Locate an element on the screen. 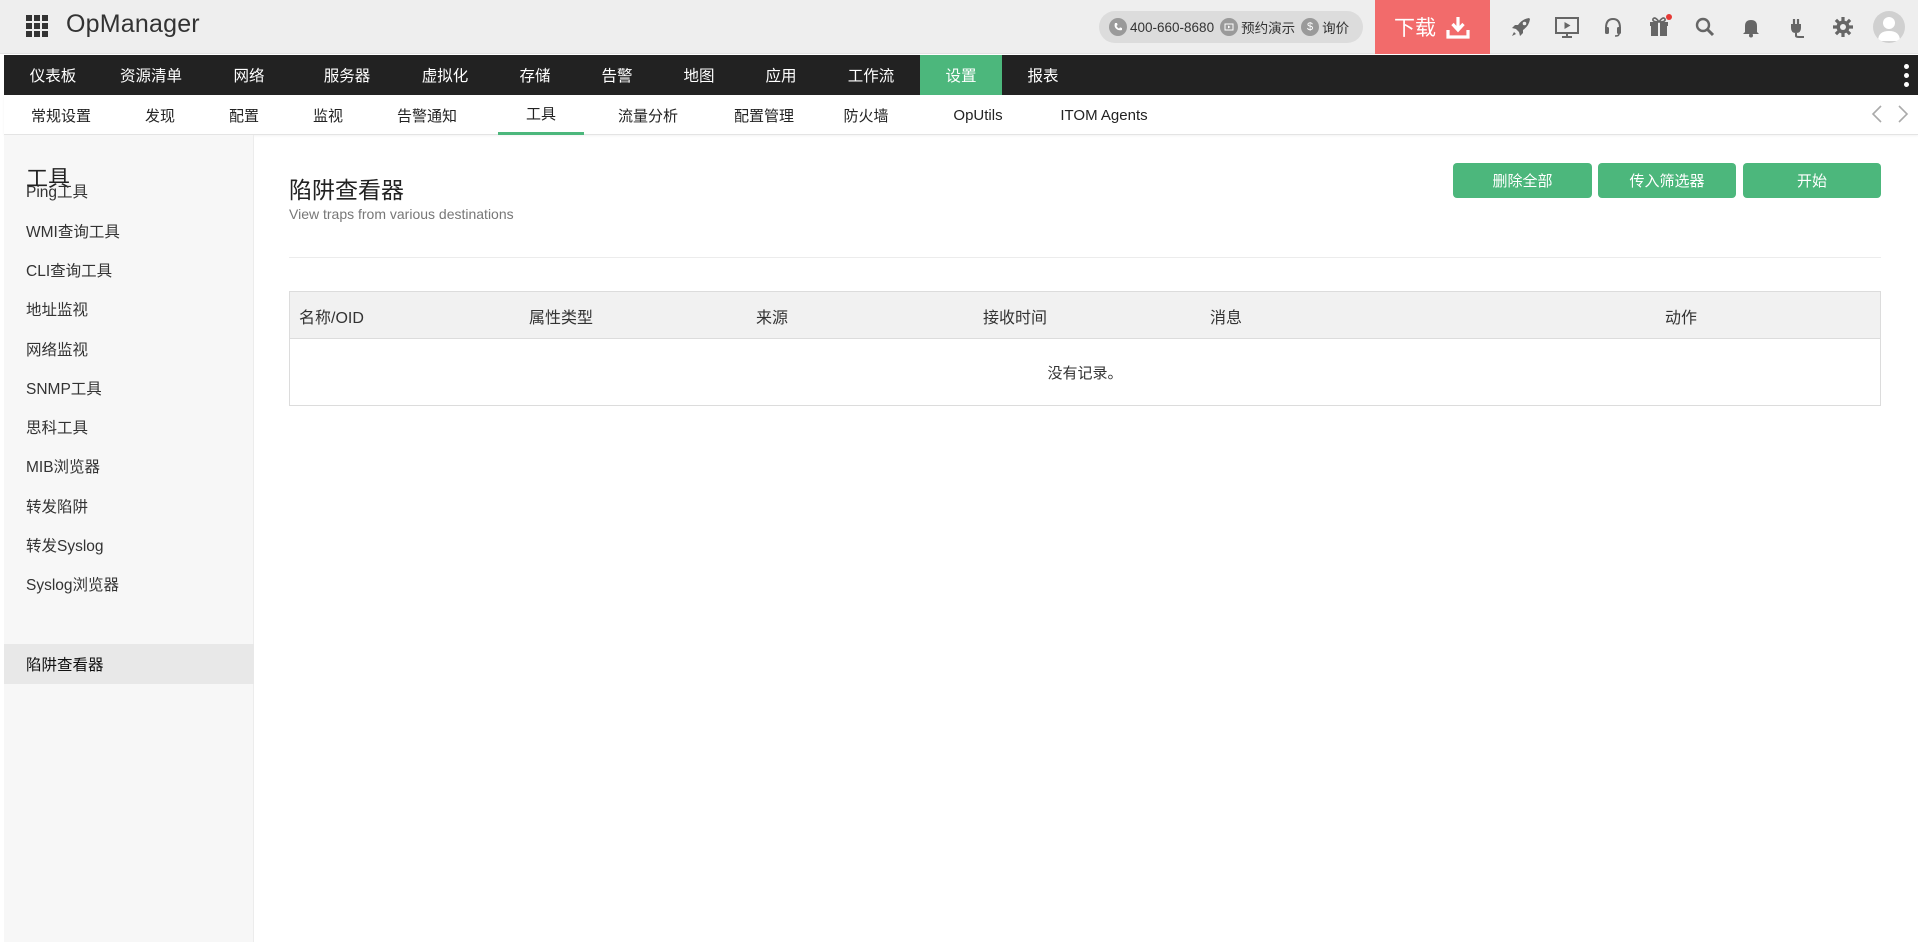  header-icon-bar is located at coordinates (1705, 27).